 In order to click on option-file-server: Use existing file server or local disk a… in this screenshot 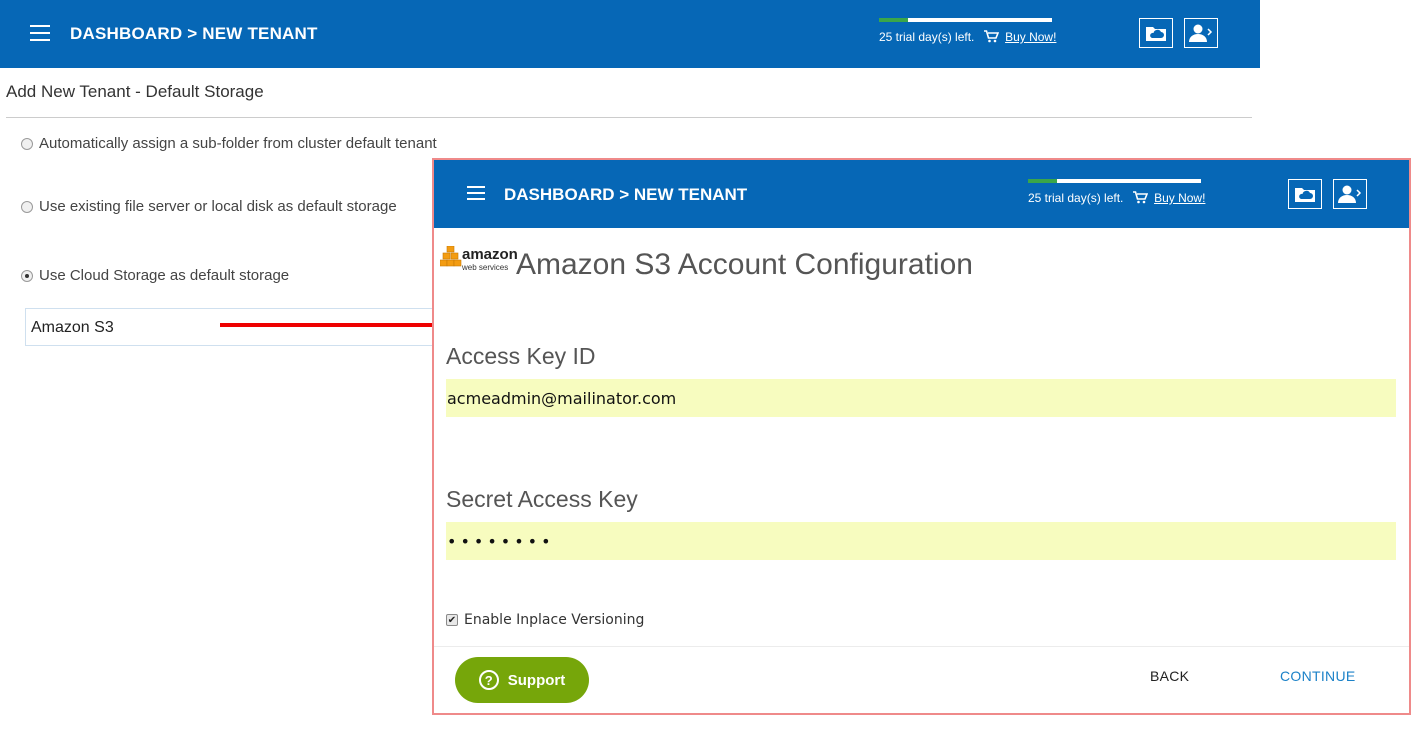, I will do `click(209, 206)`.